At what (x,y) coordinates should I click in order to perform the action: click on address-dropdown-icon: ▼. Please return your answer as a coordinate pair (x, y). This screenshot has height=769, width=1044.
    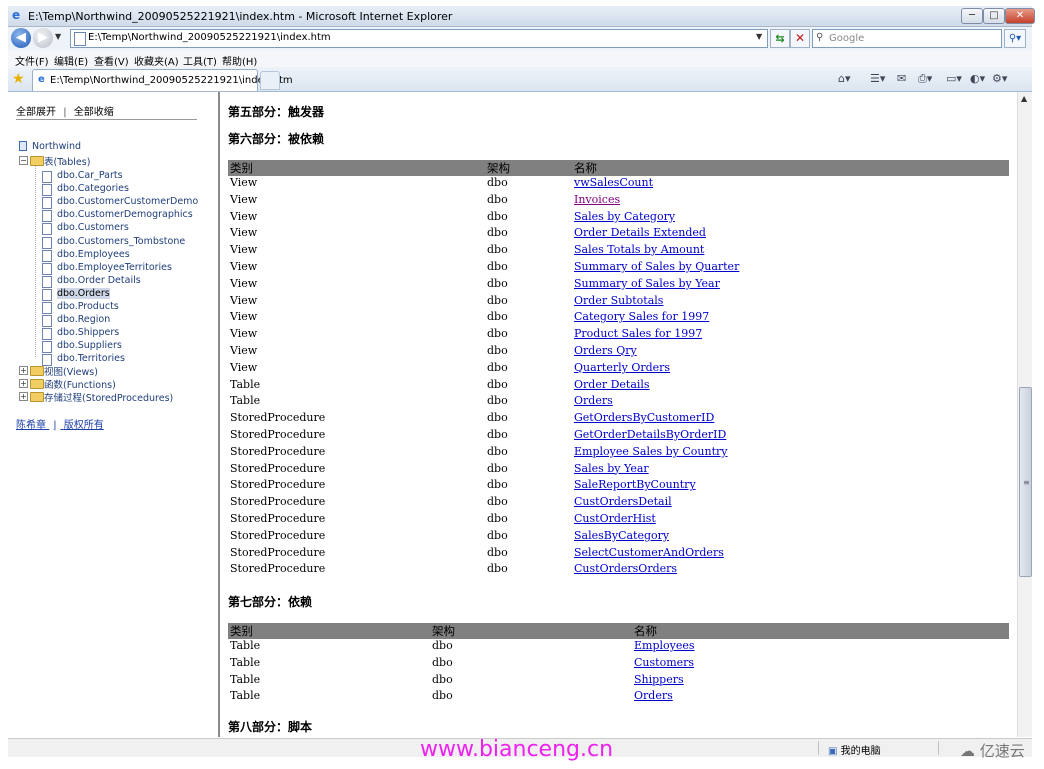
    Looking at the image, I should click on (759, 36).